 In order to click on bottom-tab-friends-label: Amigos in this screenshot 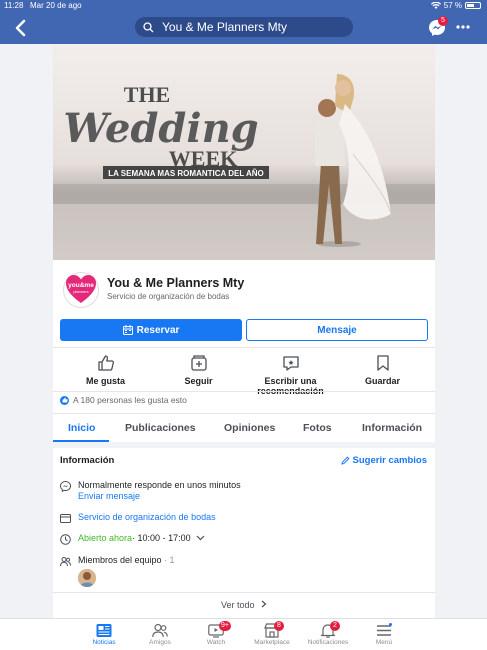, I will do `click(160, 642)`.